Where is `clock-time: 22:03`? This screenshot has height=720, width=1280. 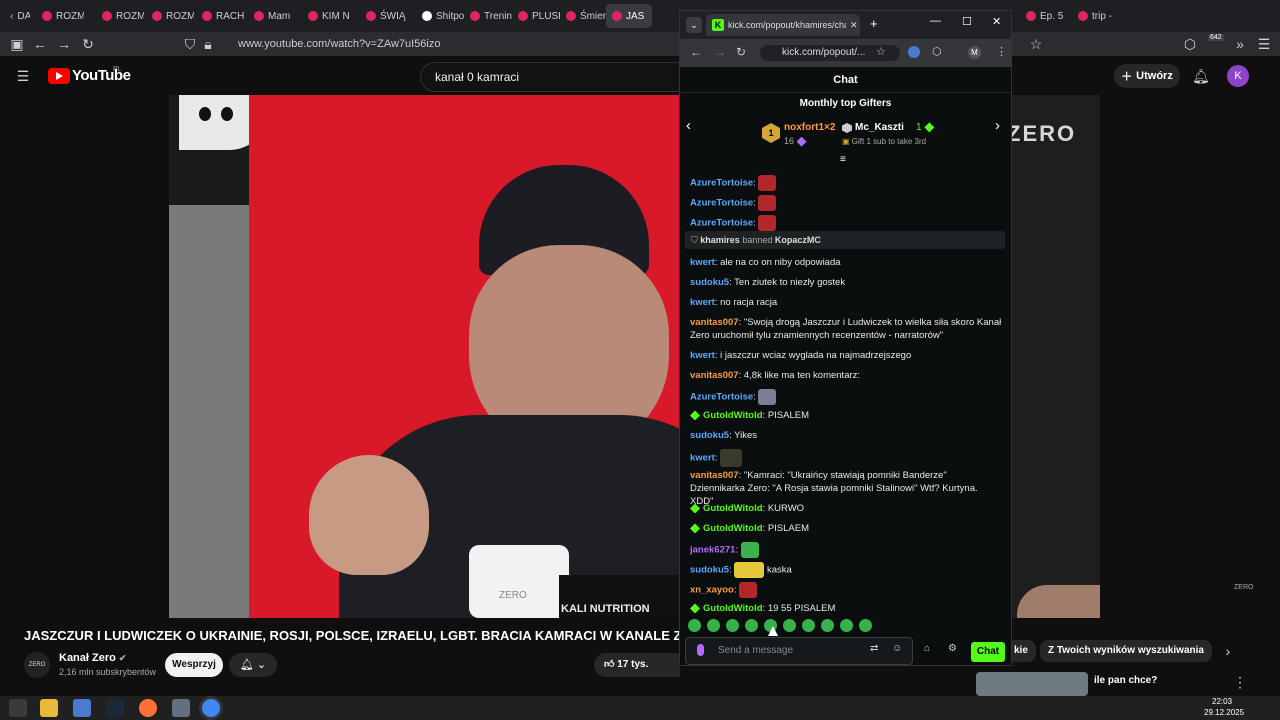
clock-time: 22:03 is located at coordinates (1222, 701).